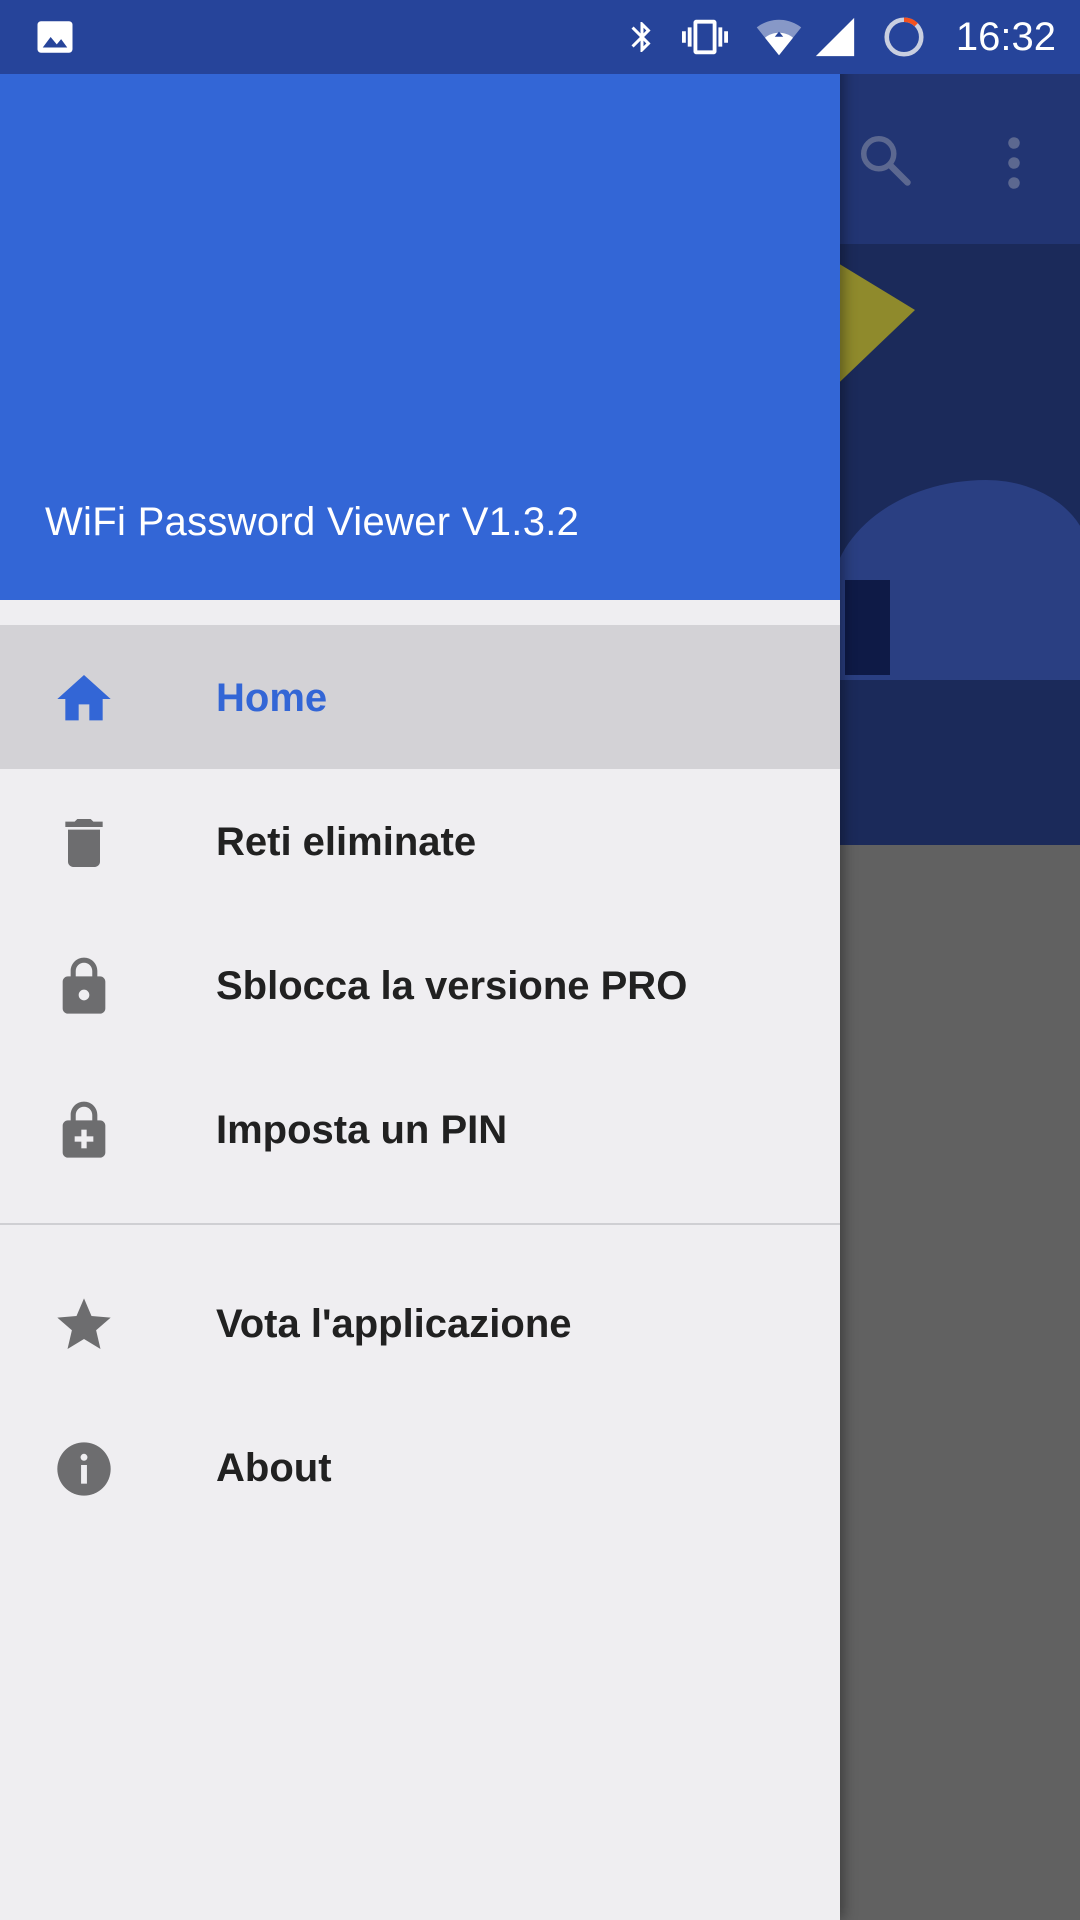  What do you see at coordinates (705, 37) in the screenshot?
I see `vibrate-icon` at bounding box center [705, 37].